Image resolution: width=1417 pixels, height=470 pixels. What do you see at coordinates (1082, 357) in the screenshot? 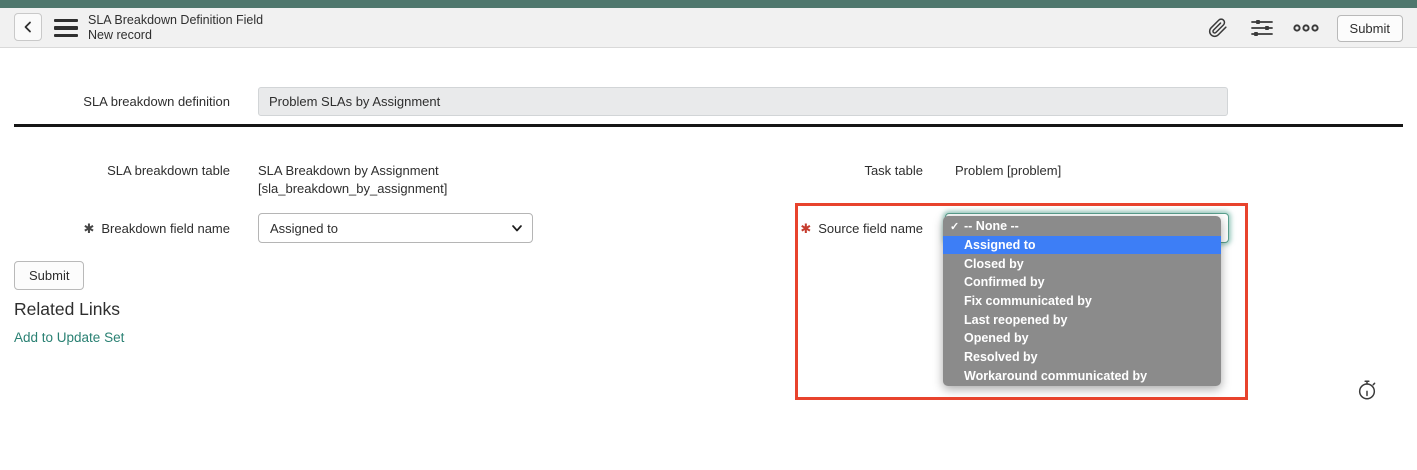
I see `dropdown-option: Resolved by` at bounding box center [1082, 357].